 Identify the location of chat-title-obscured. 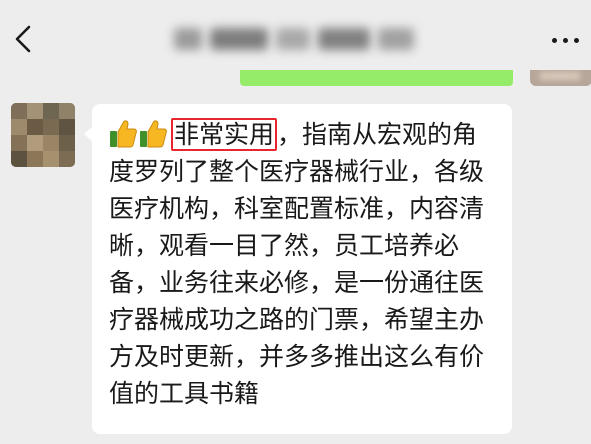
(295, 39).